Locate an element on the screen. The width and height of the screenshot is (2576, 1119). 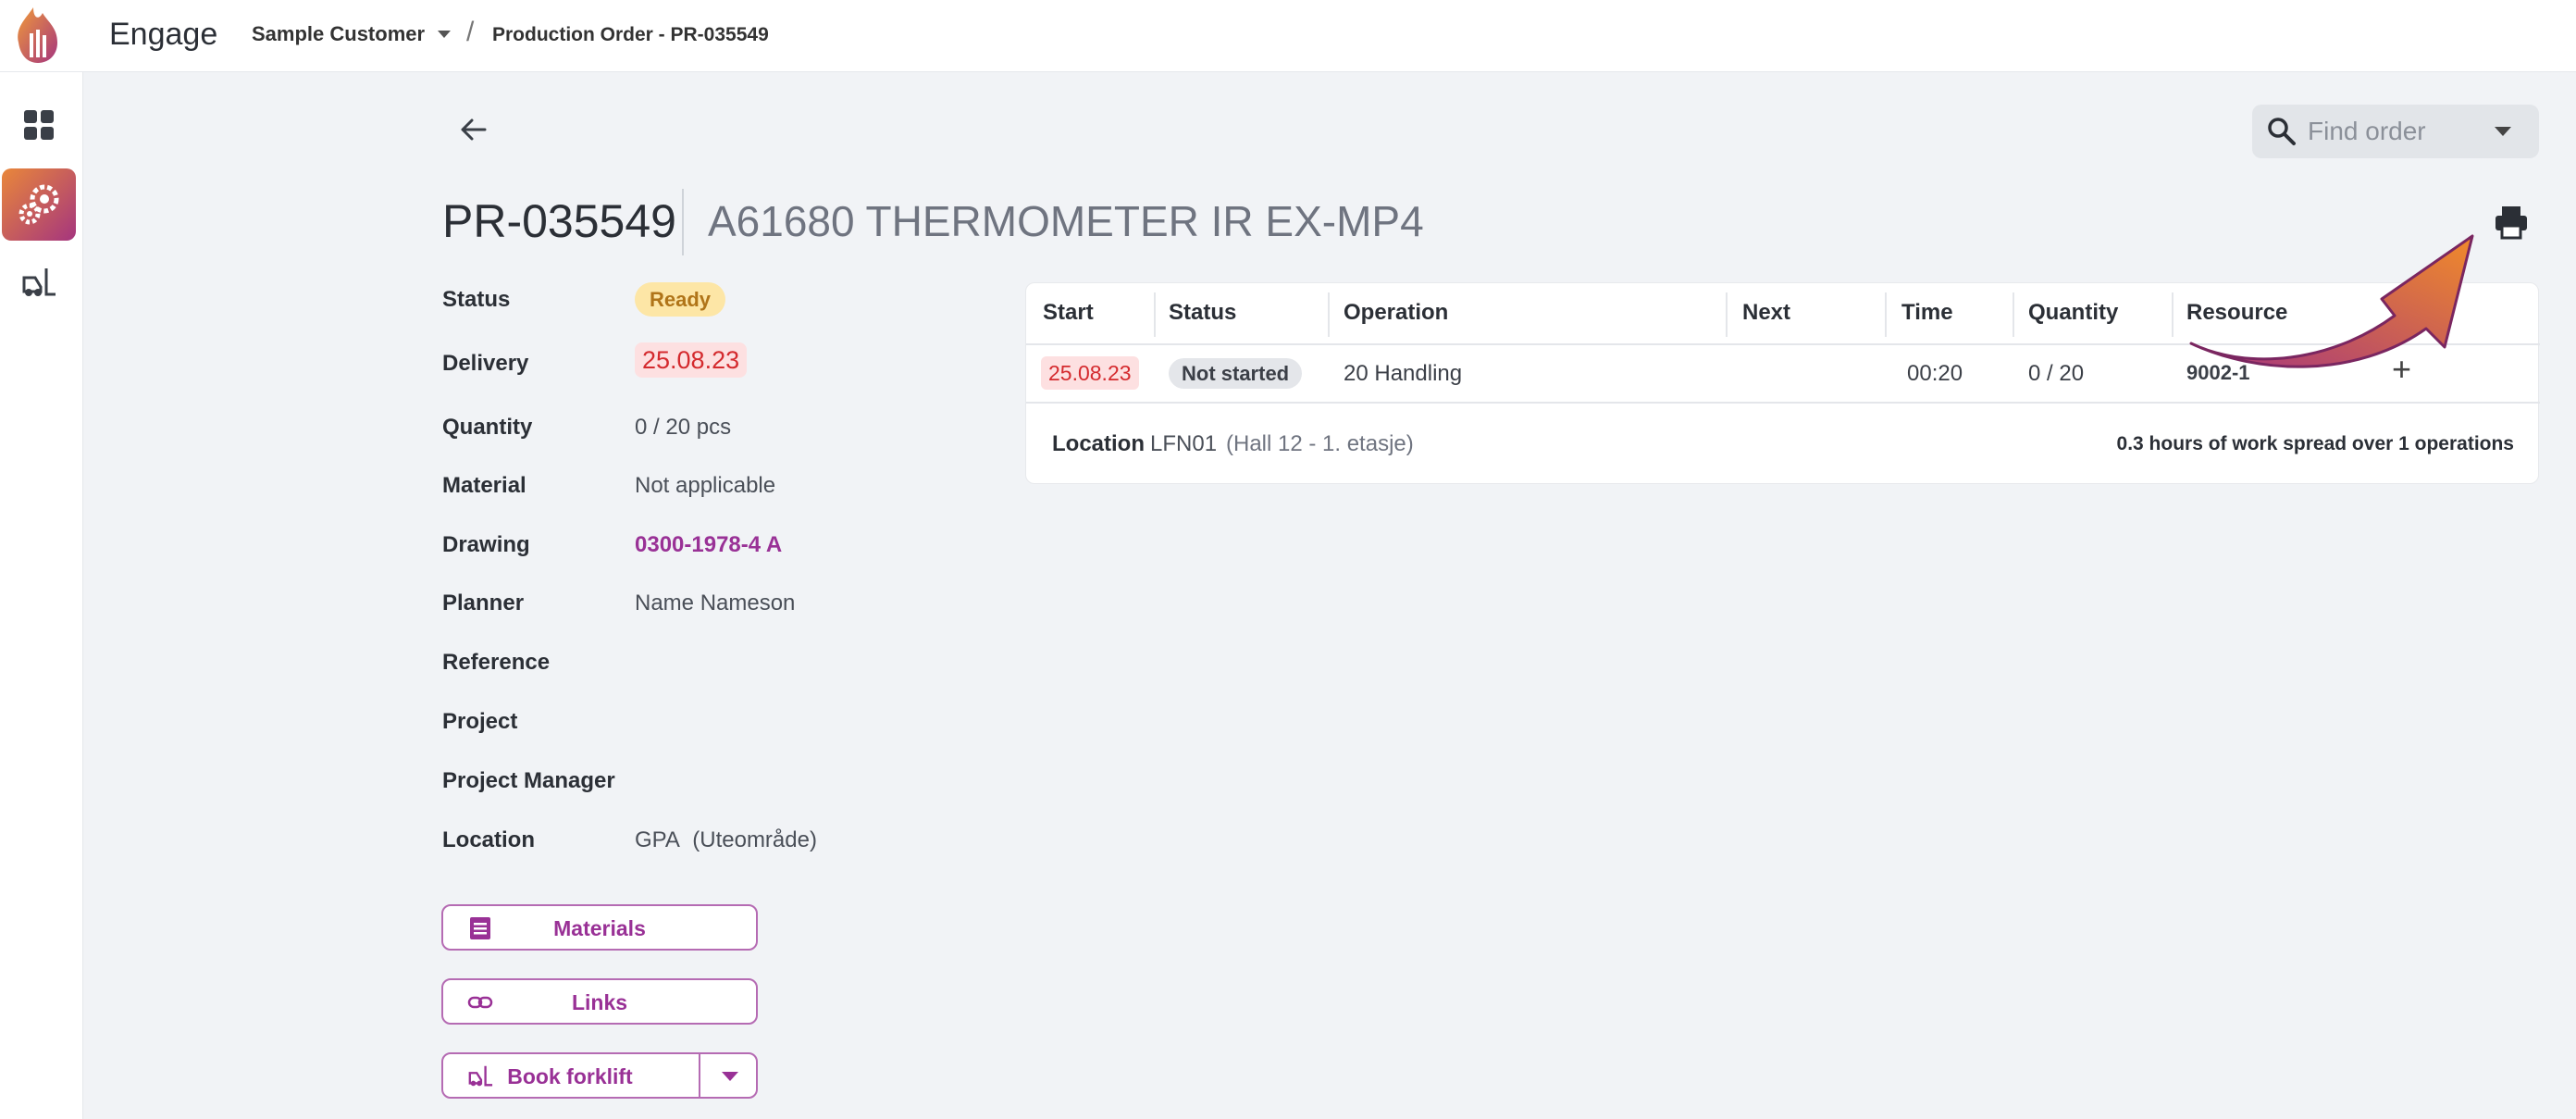
reference-label: Reference is located at coordinates (496, 662).